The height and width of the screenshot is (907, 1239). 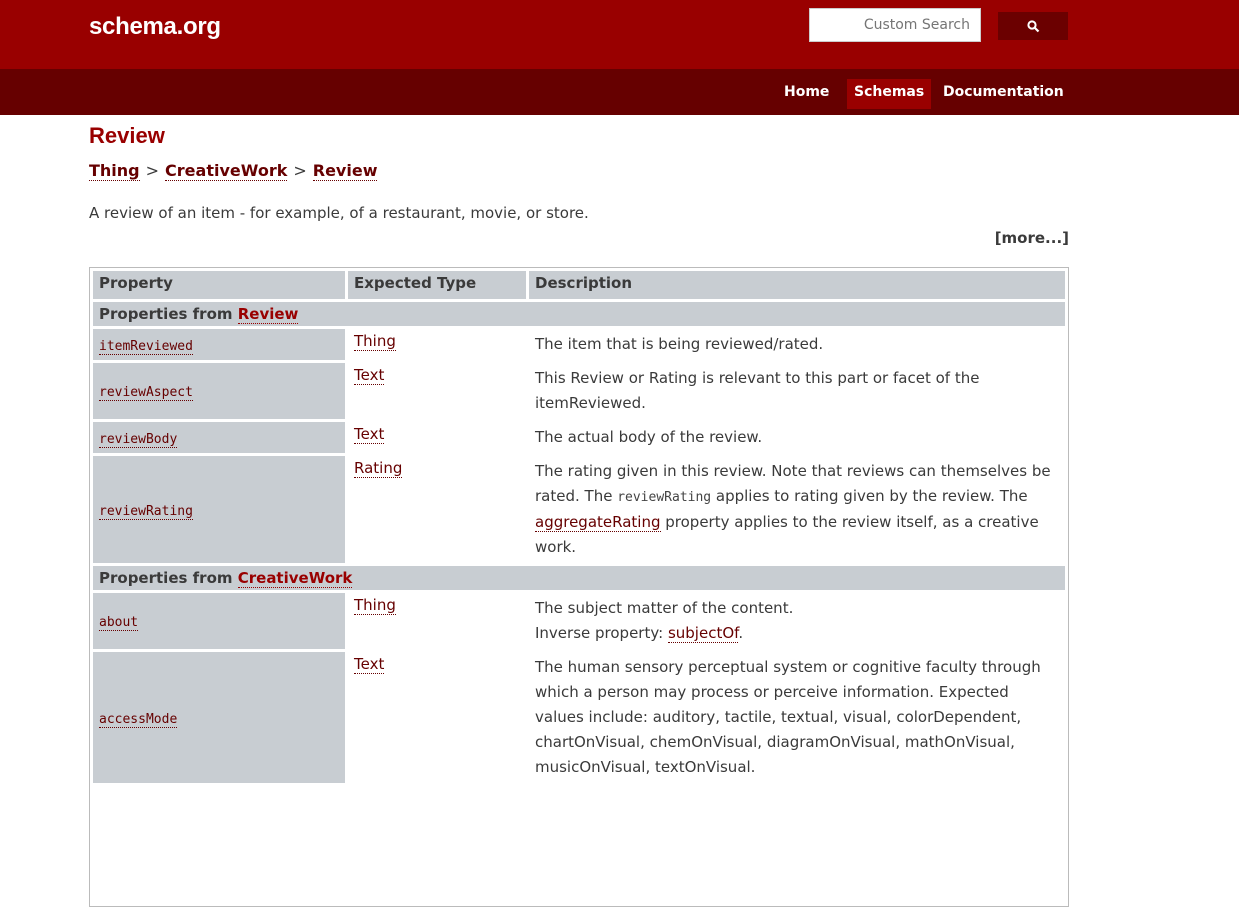 What do you see at coordinates (703, 633) in the screenshot?
I see `subject-of-link: subjectOf` at bounding box center [703, 633].